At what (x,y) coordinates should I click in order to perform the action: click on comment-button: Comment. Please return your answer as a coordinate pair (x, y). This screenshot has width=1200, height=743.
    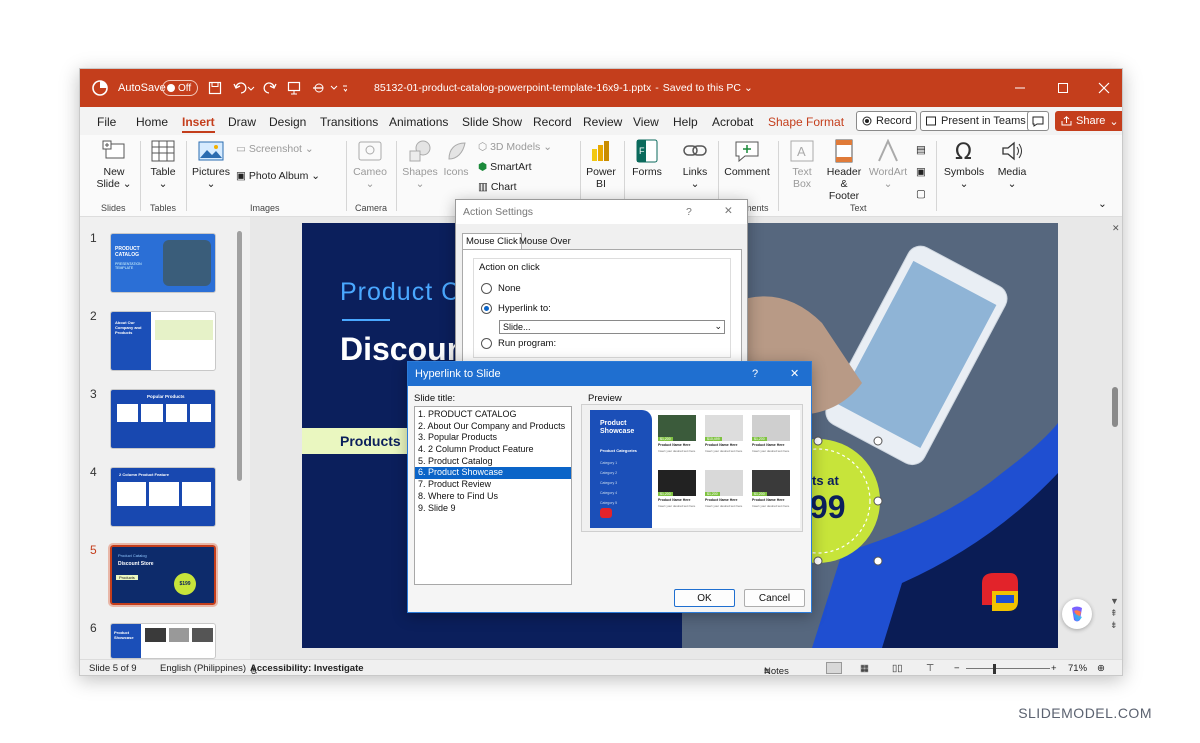
    Looking at the image, I should click on (747, 158).